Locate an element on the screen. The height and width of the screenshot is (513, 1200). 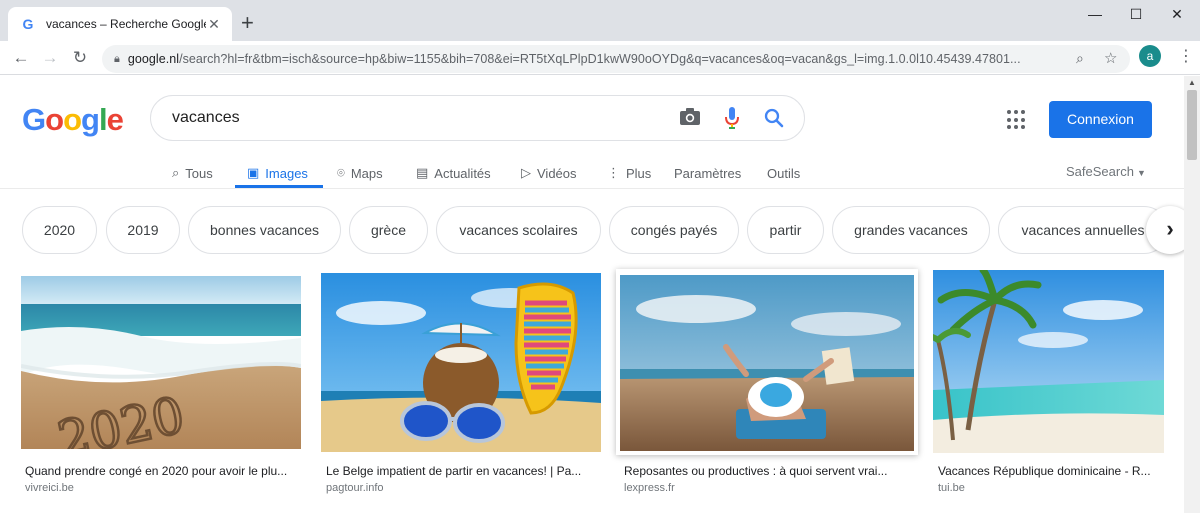
search-icon is located at coordinates (774, 120).